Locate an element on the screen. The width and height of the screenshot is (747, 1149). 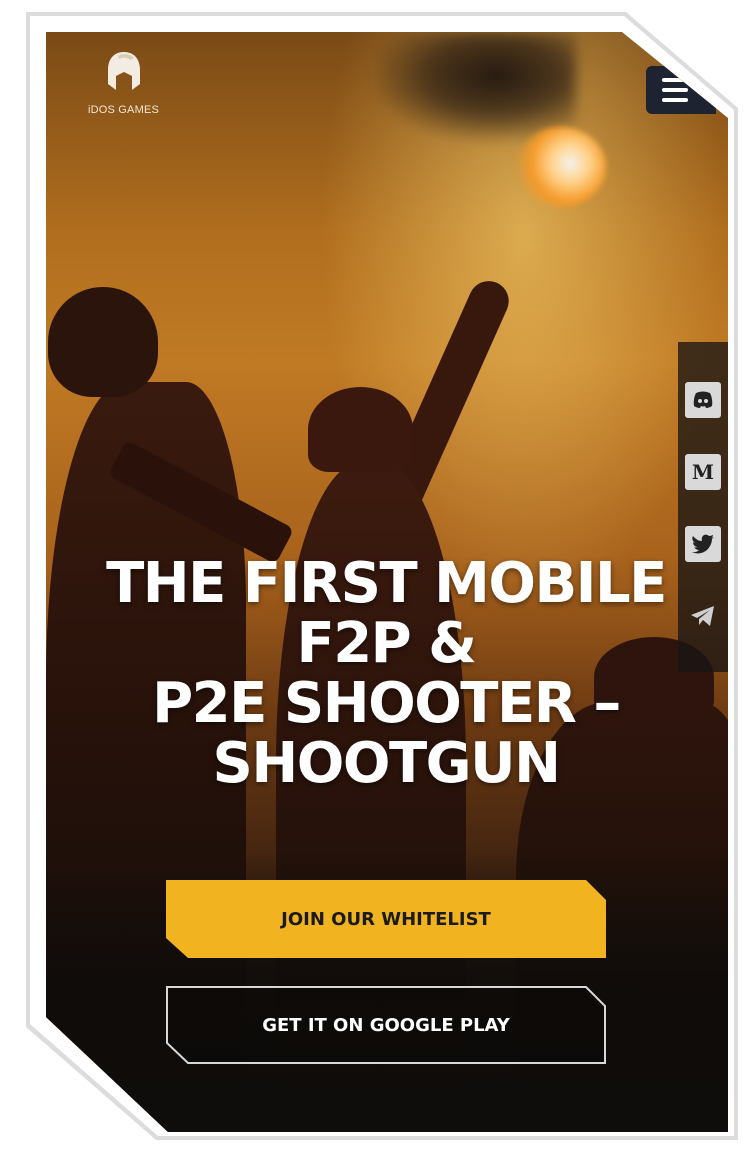
google-play-button: GET IT ON GOOGLE PLAY is located at coordinates (386, 1025).